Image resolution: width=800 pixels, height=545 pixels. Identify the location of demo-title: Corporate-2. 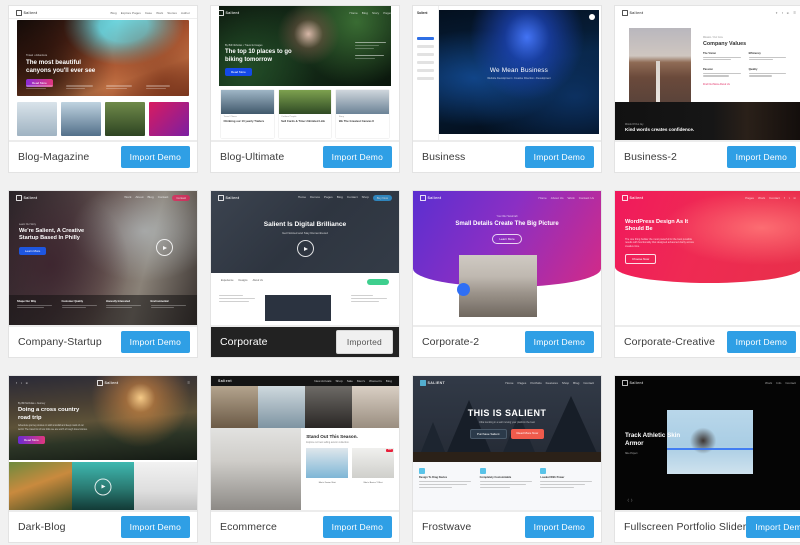
(451, 342).